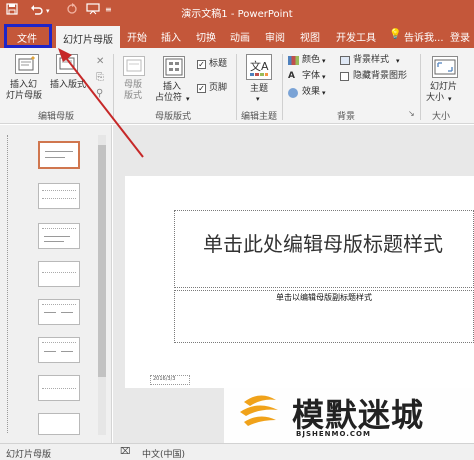 The height and width of the screenshot is (460, 474). I want to click on title-checkbox: ✓, so click(201, 64).